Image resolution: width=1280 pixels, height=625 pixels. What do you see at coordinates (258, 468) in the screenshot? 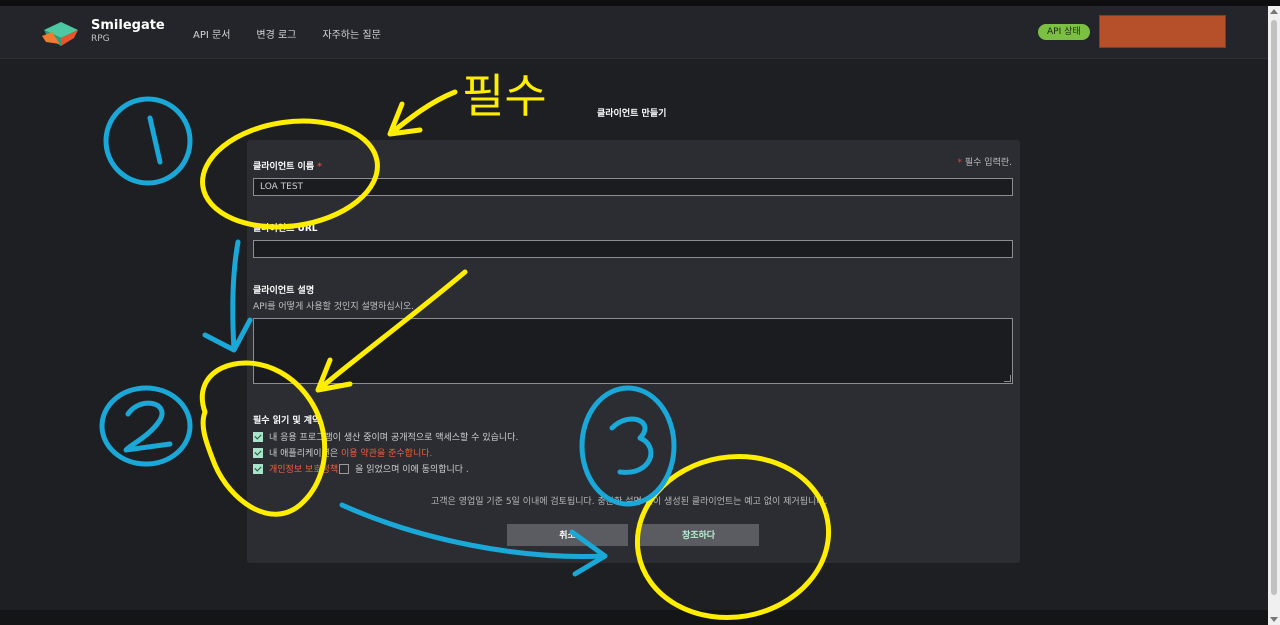
I see `agreement-privacy-checkbox` at bounding box center [258, 468].